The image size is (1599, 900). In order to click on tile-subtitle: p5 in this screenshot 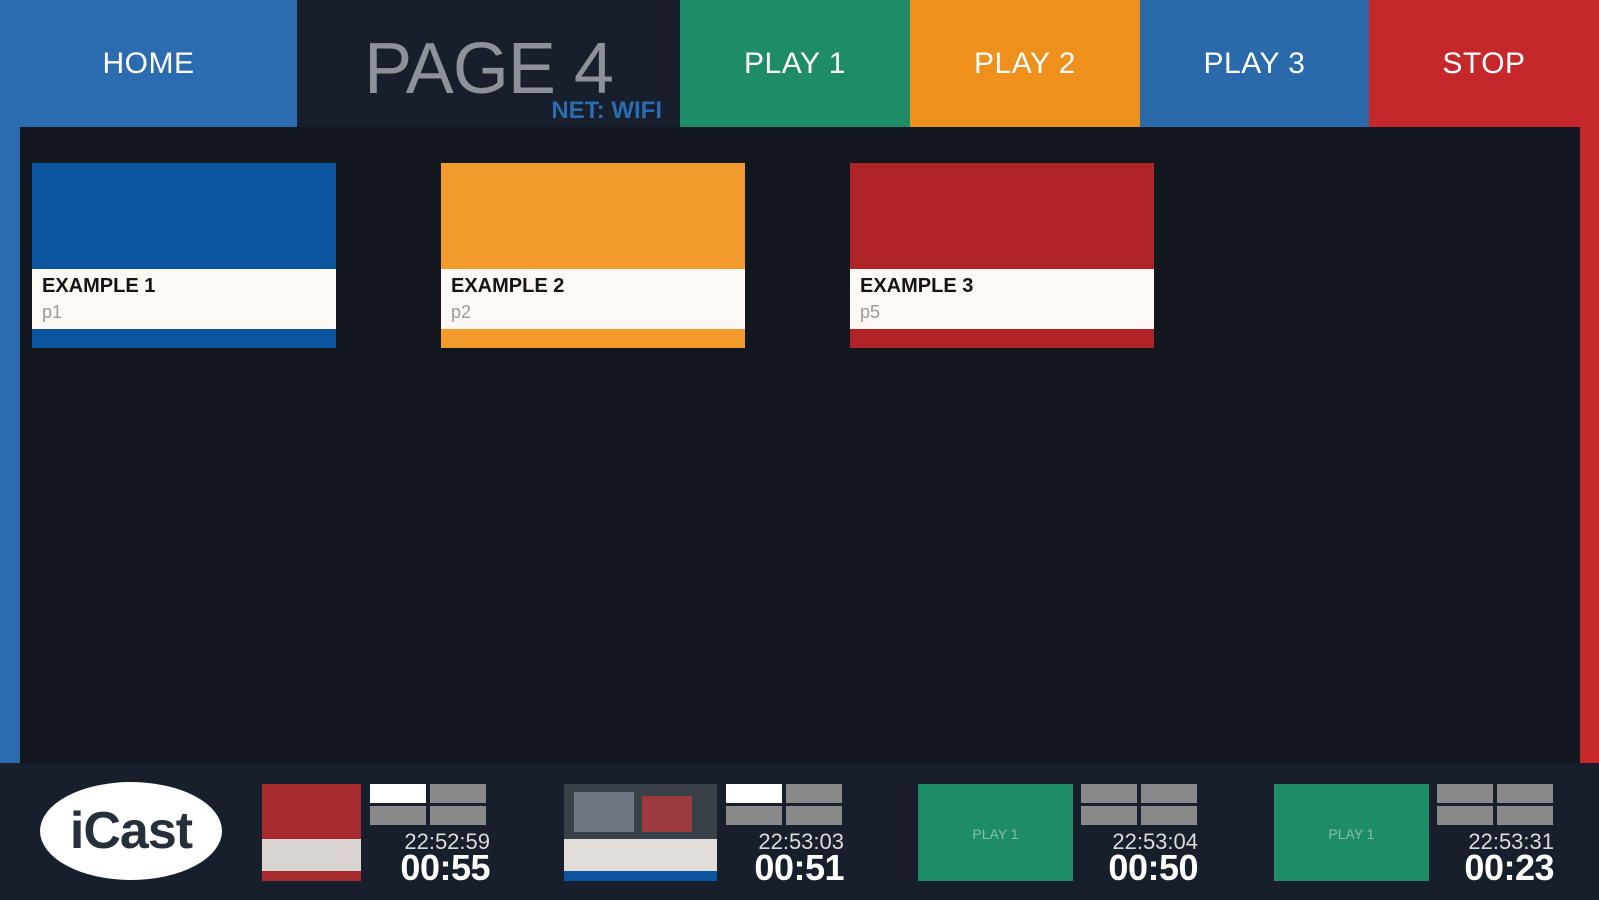, I will do `click(870, 312)`.